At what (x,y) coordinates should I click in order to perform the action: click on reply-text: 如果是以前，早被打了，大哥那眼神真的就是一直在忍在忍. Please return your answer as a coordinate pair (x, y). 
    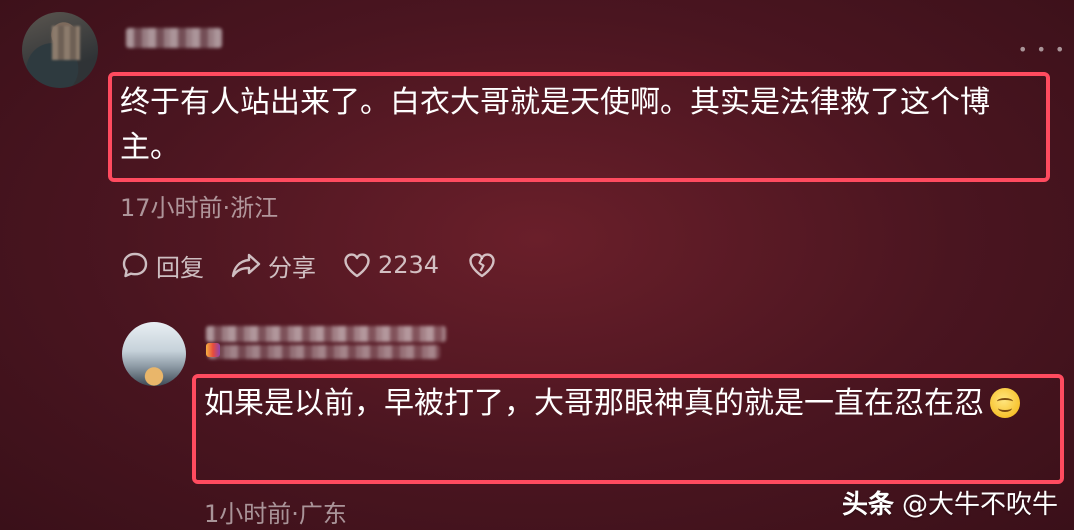
    Looking at the image, I should click on (629, 403).